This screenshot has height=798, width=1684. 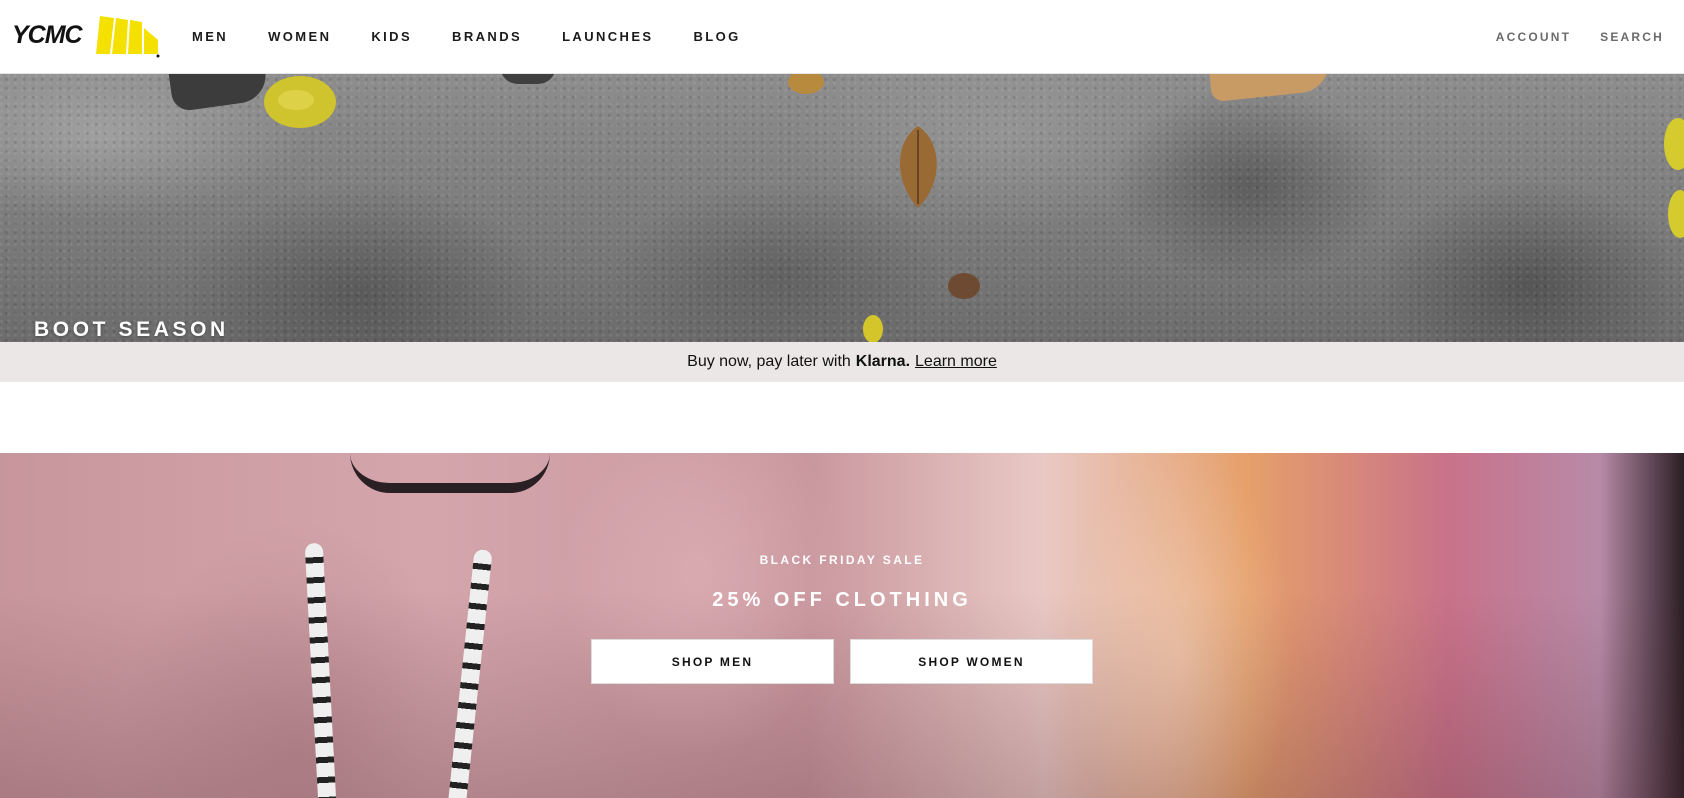 I want to click on sale-buttons: SHOP MEN SHOP WOMEN, so click(x=842, y=661).